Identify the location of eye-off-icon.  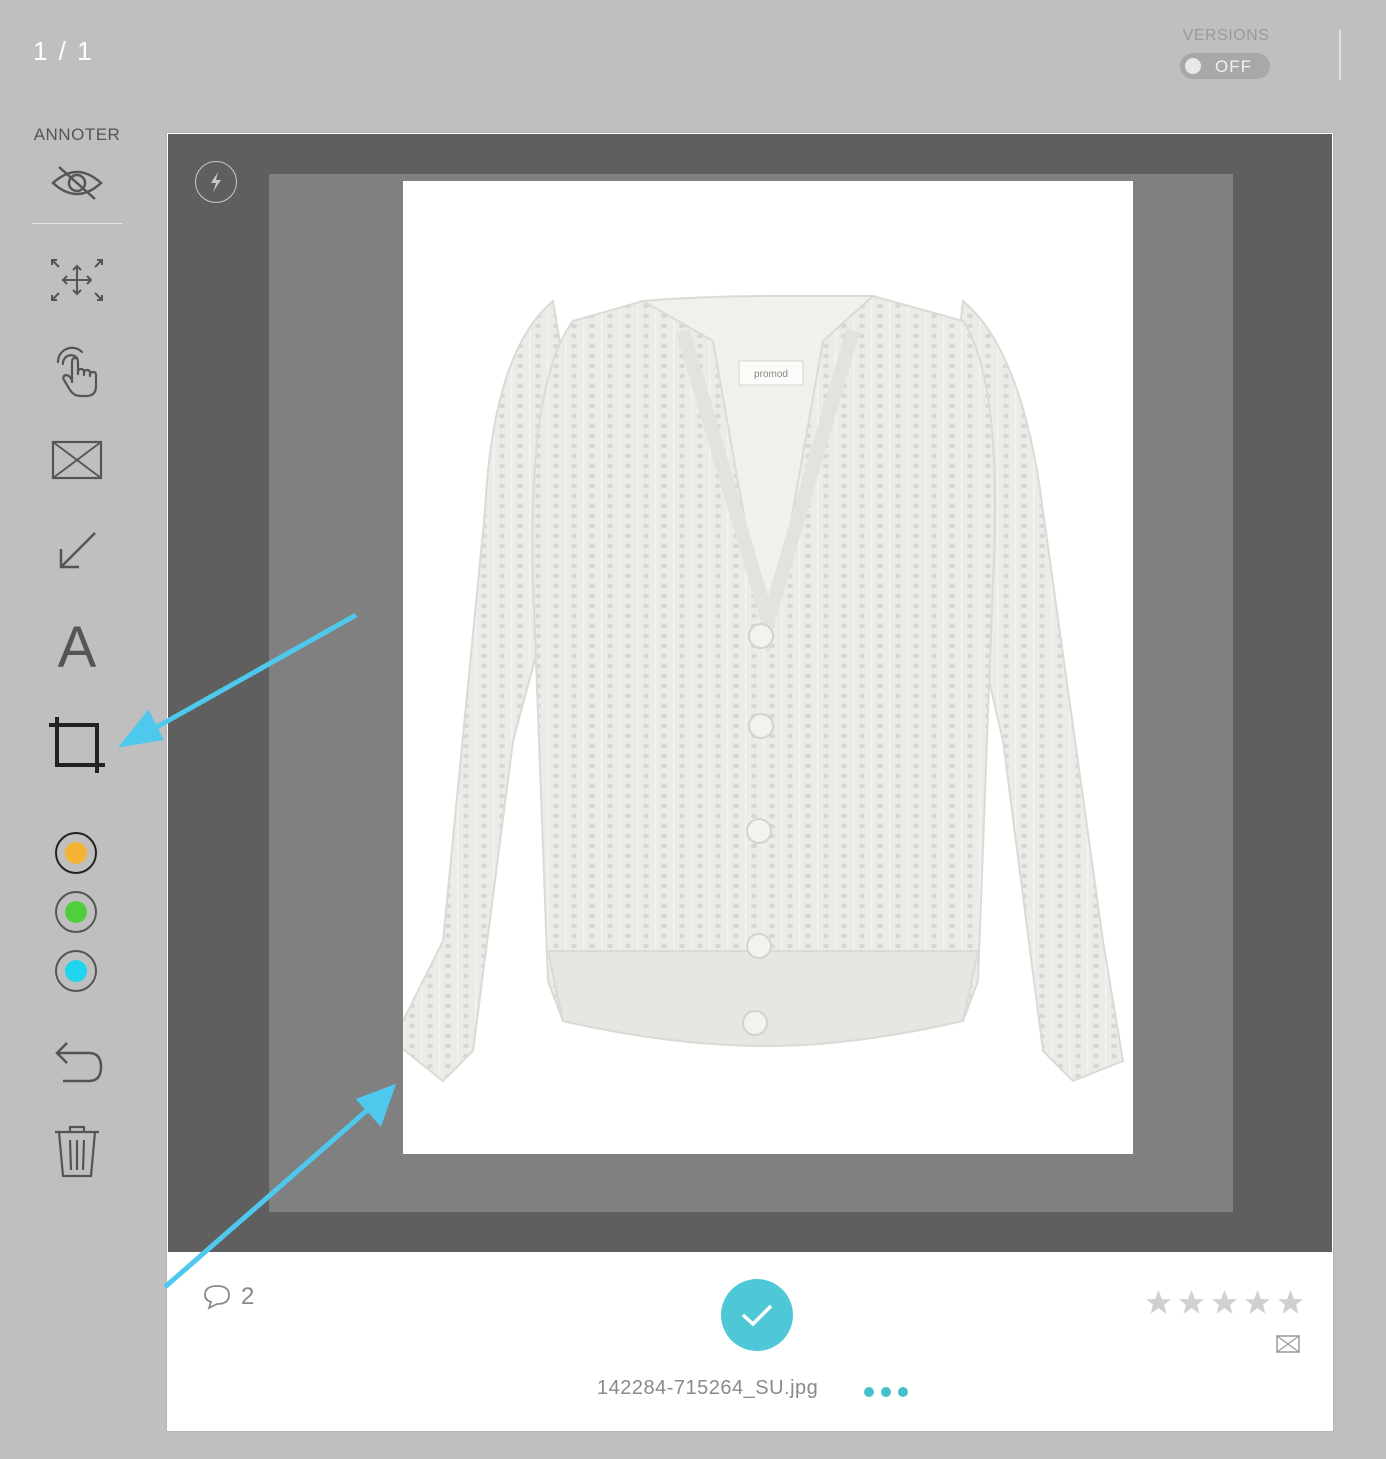
(77, 183).